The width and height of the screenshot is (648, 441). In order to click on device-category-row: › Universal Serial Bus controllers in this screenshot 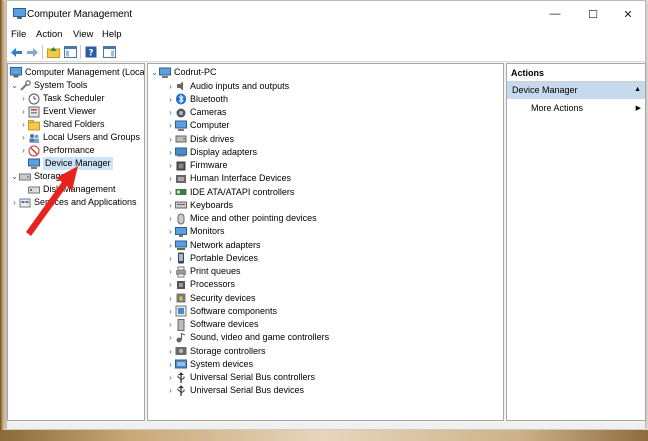, I will do `click(240, 377)`.